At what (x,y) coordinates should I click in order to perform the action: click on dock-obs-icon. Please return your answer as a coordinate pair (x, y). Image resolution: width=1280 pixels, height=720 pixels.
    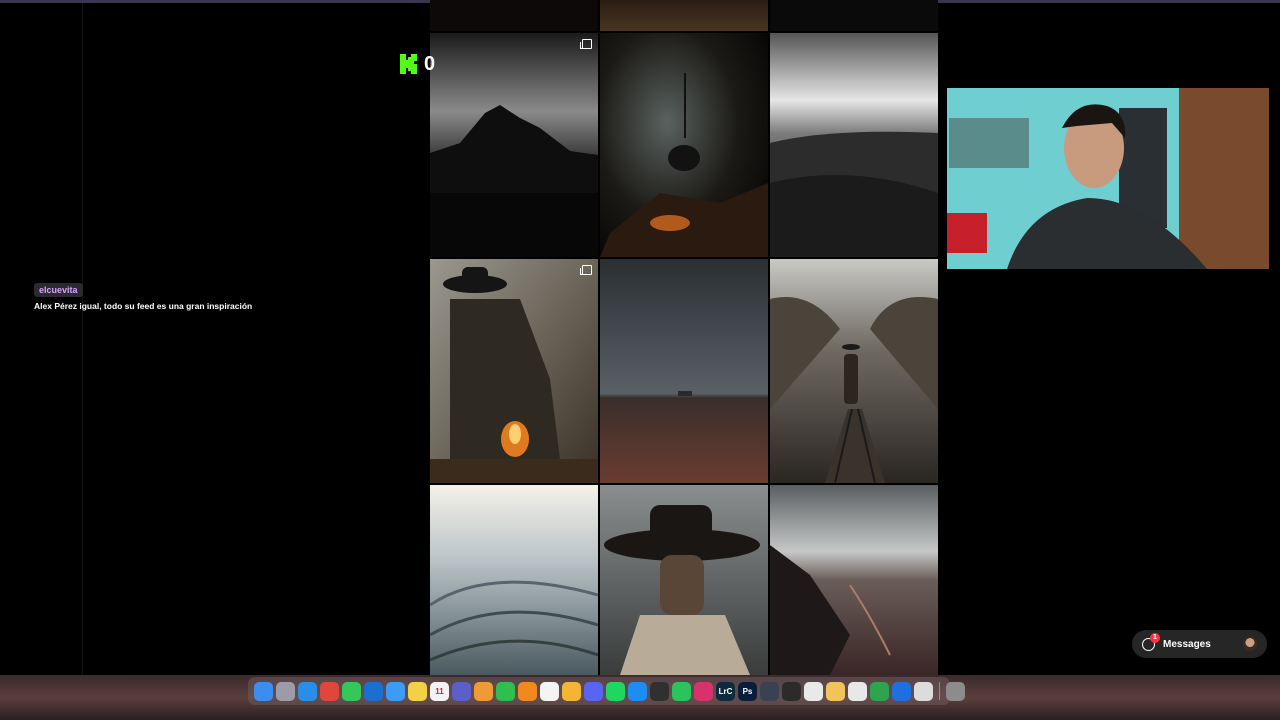
    Looking at the image, I should click on (659, 691).